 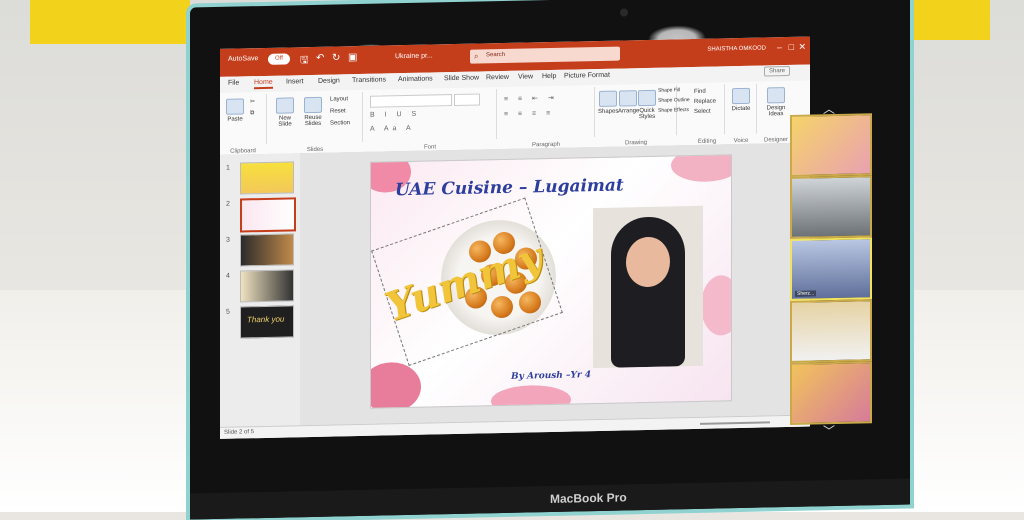 What do you see at coordinates (608, 112) in the screenshot?
I see `shapes-label: Shapes` at bounding box center [608, 112].